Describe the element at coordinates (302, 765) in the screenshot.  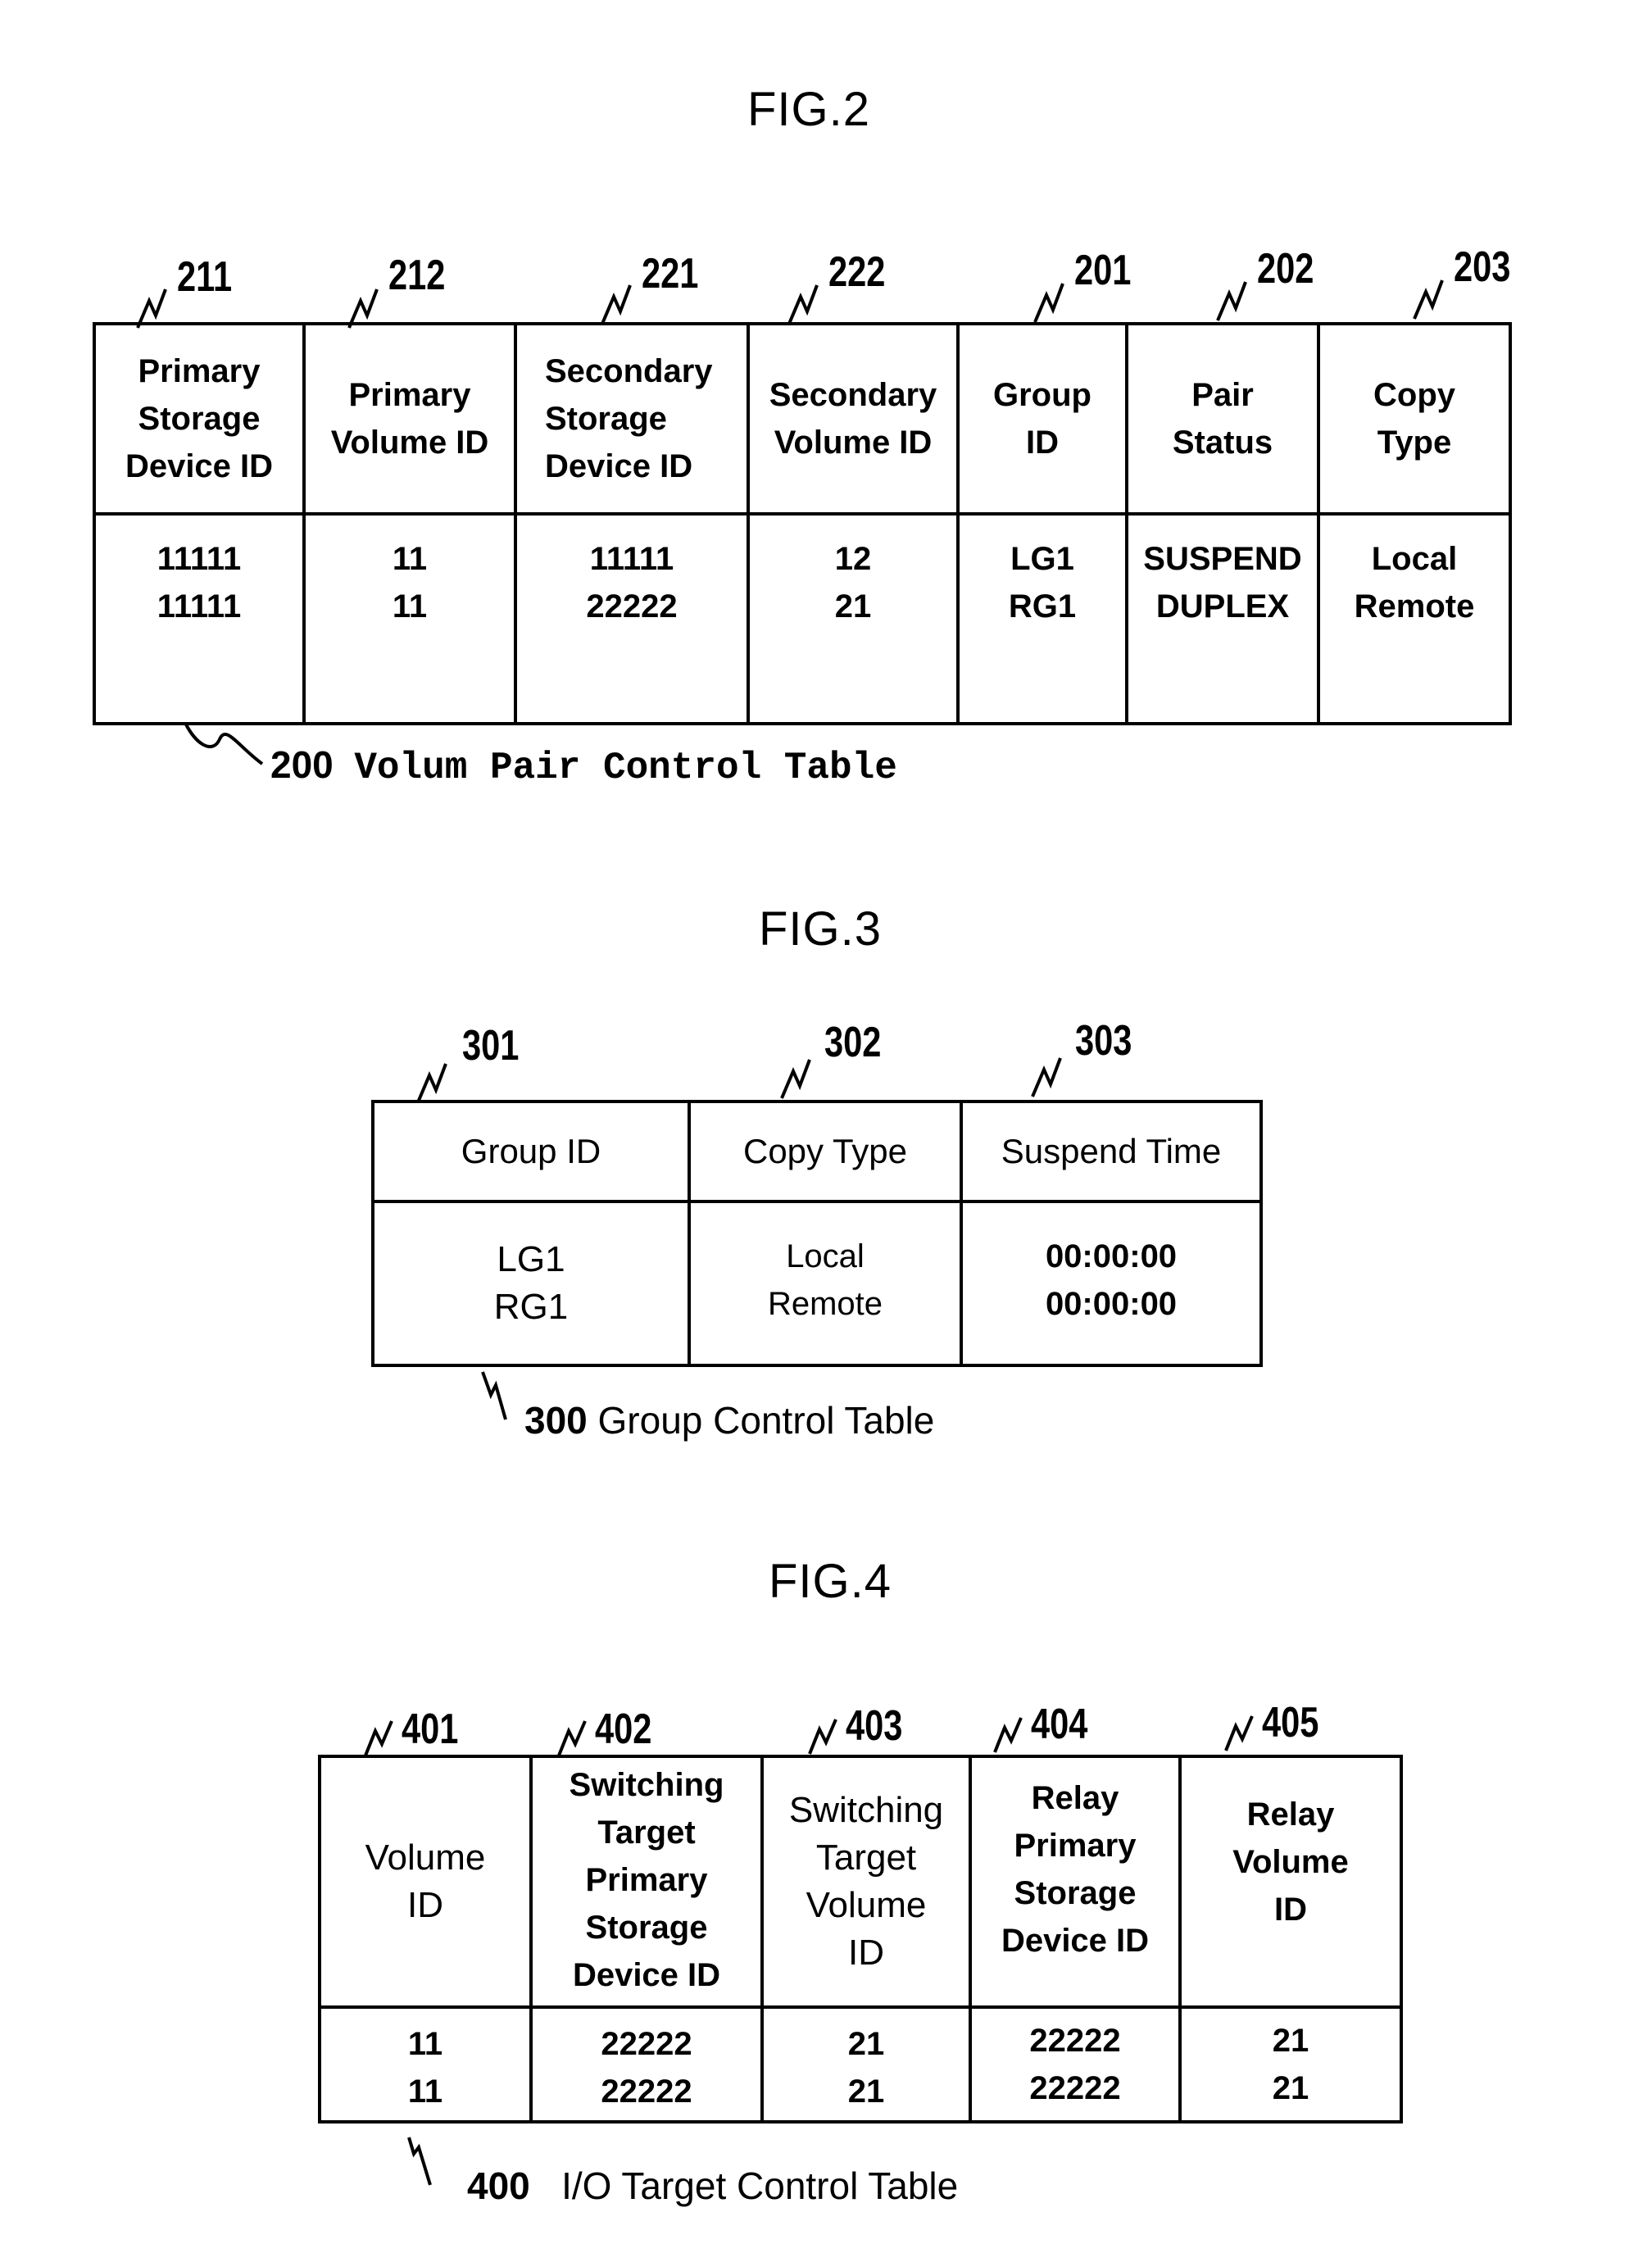
I see `caption-number: 200` at that location.